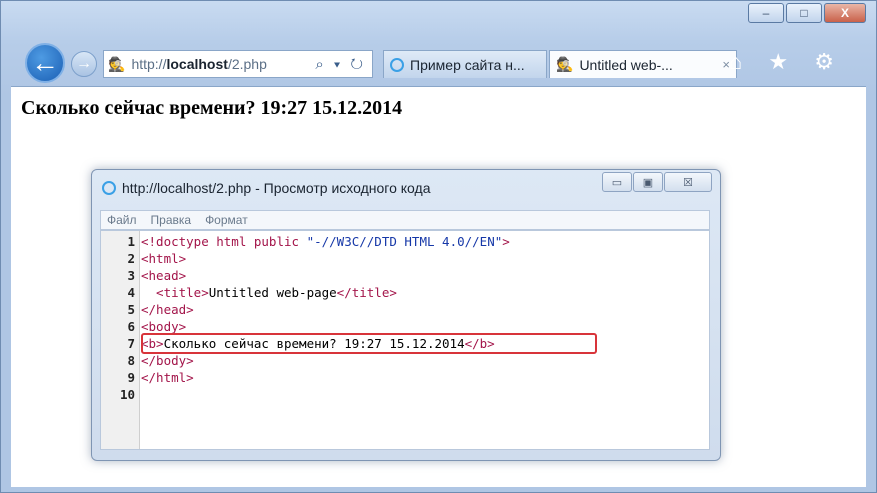 The image size is (877, 493). I want to click on code-line: 10, so click(127, 394).